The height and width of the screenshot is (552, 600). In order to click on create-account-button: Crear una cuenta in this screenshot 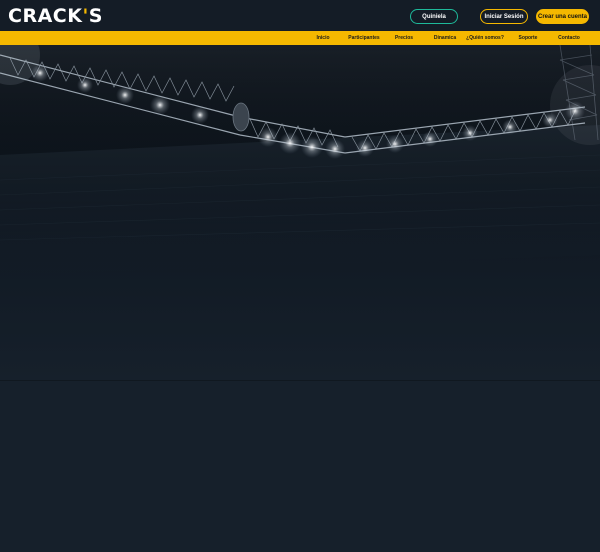, I will do `click(562, 16)`.